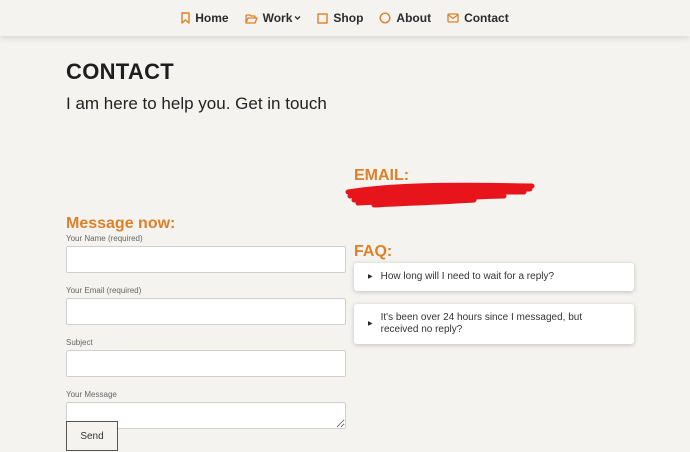 Image resolution: width=690 pixels, height=452 pixels. What do you see at coordinates (206, 259) in the screenshot?
I see `name-input` at bounding box center [206, 259].